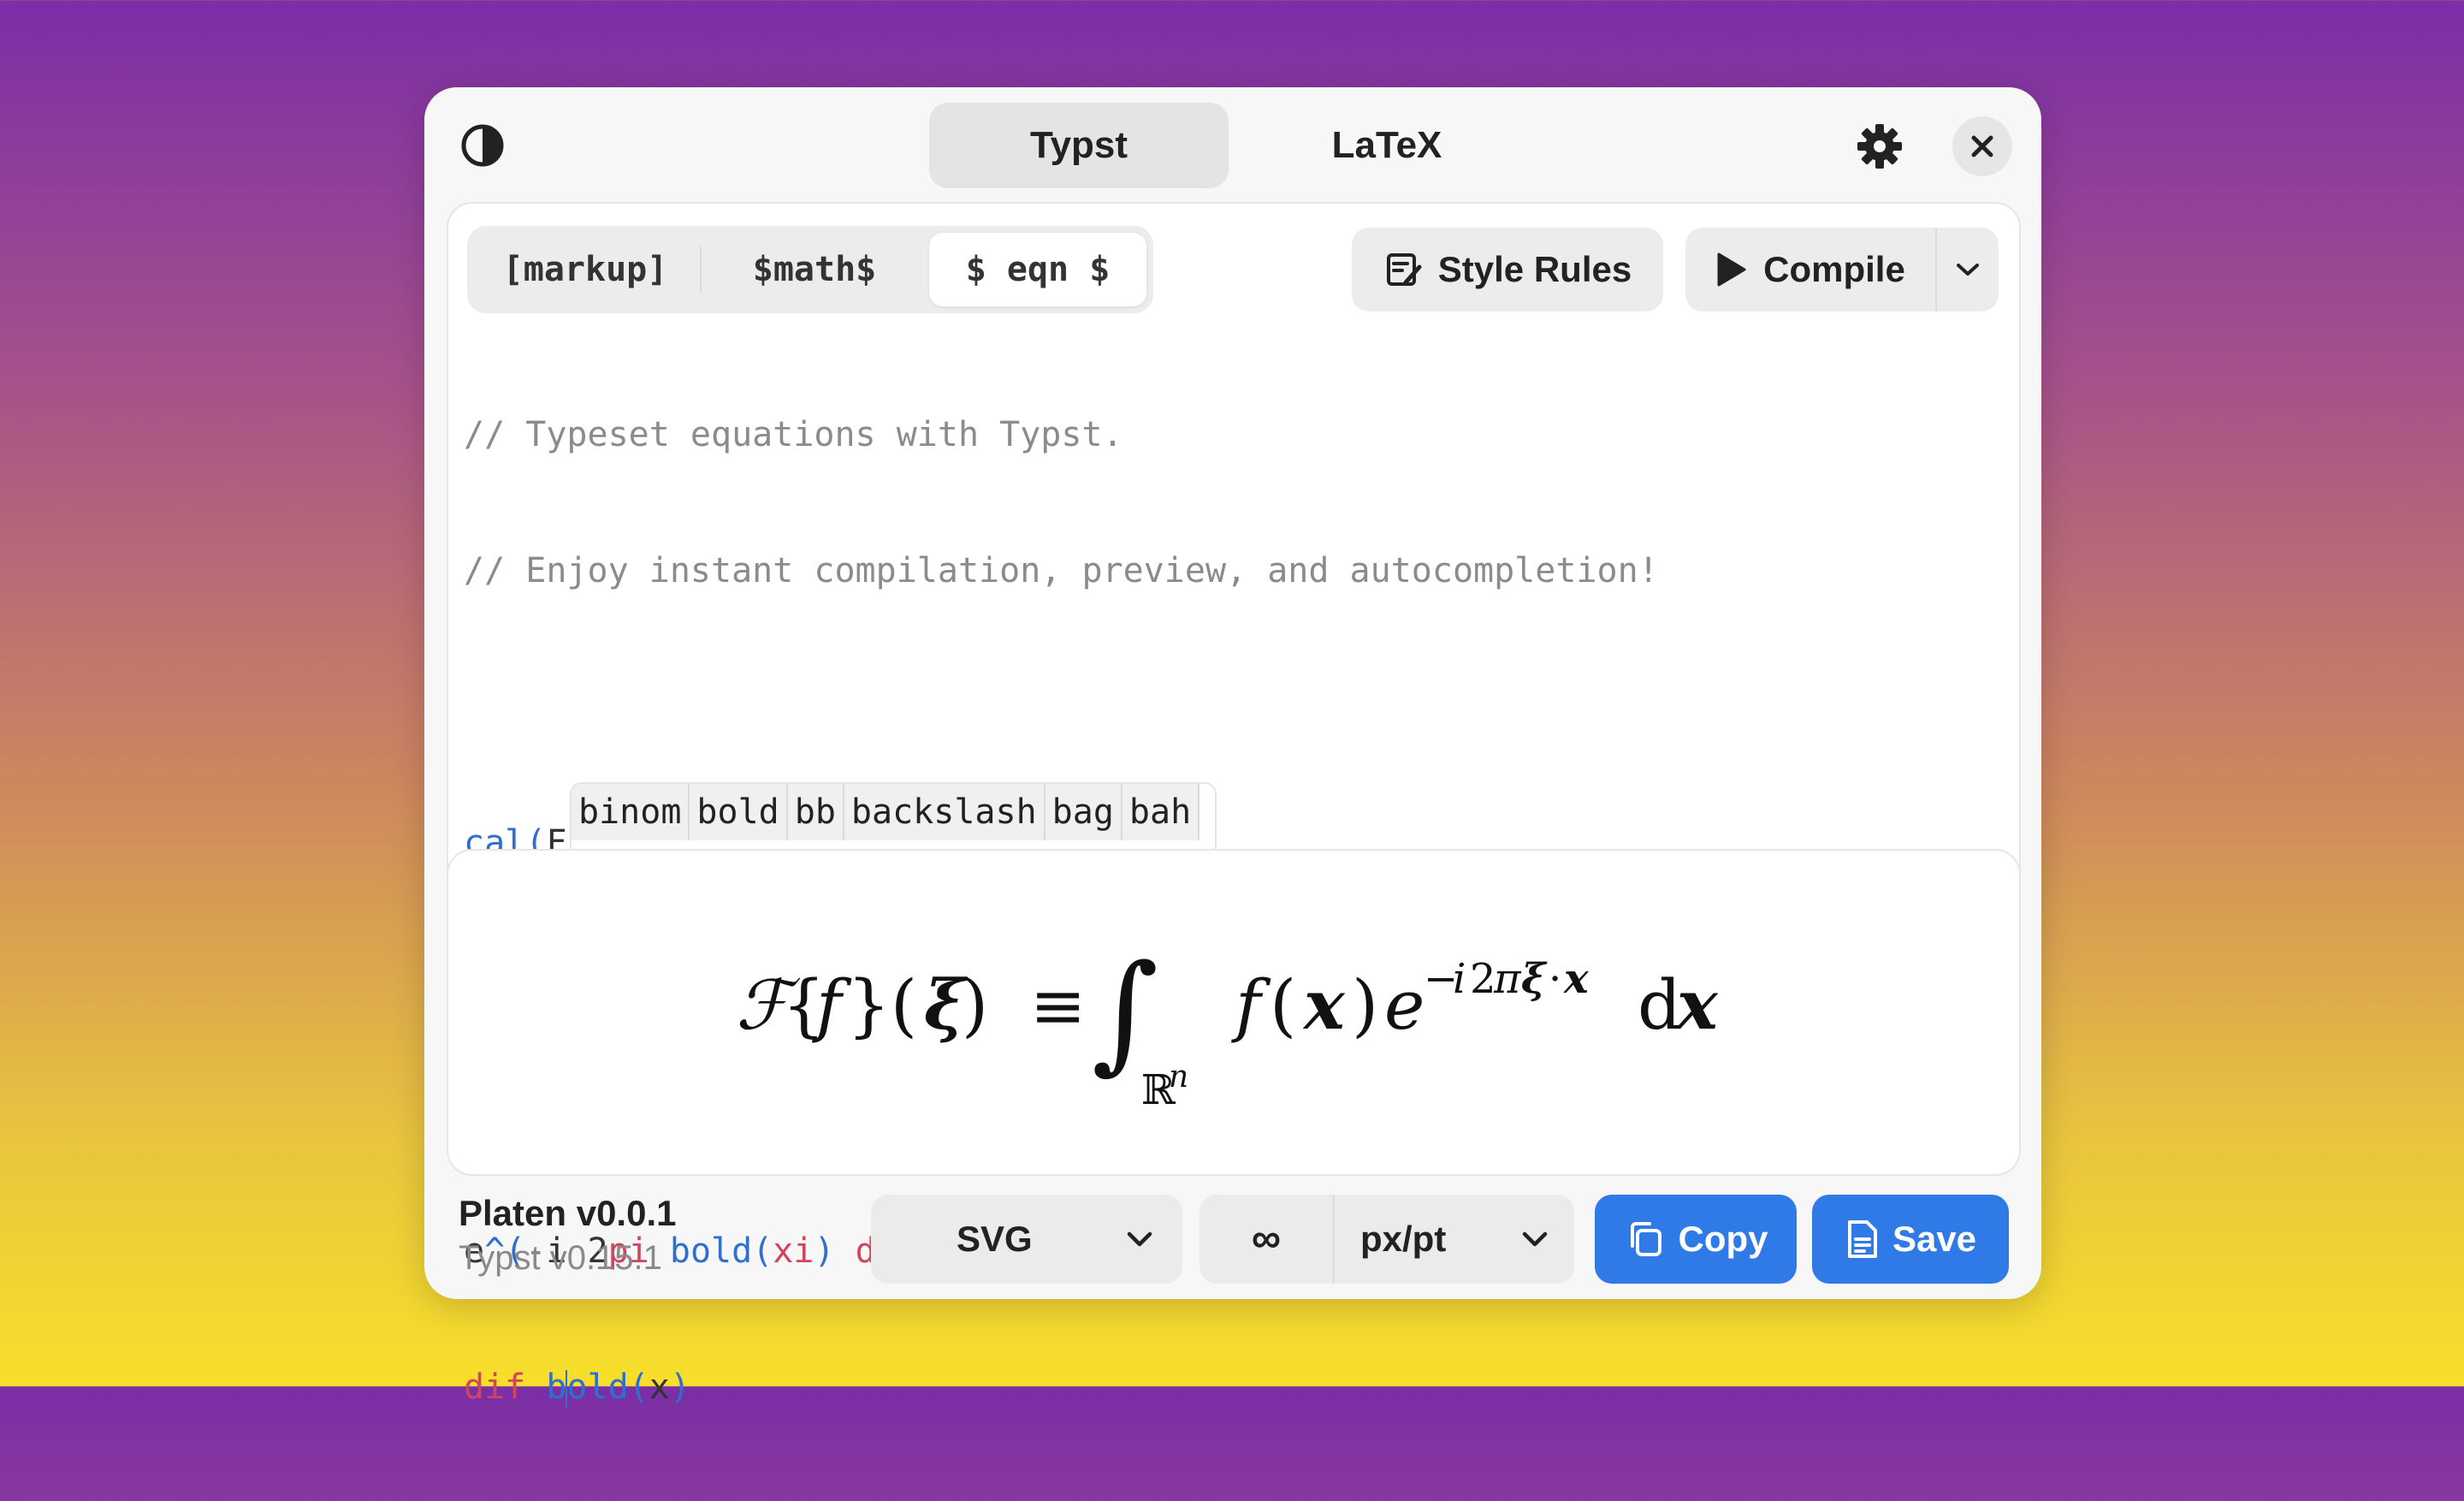  What do you see at coordinates (568, 1213) in the screenshot?
I see `app-version: Platen v0.0.1` at bounding box center [568, 1213].